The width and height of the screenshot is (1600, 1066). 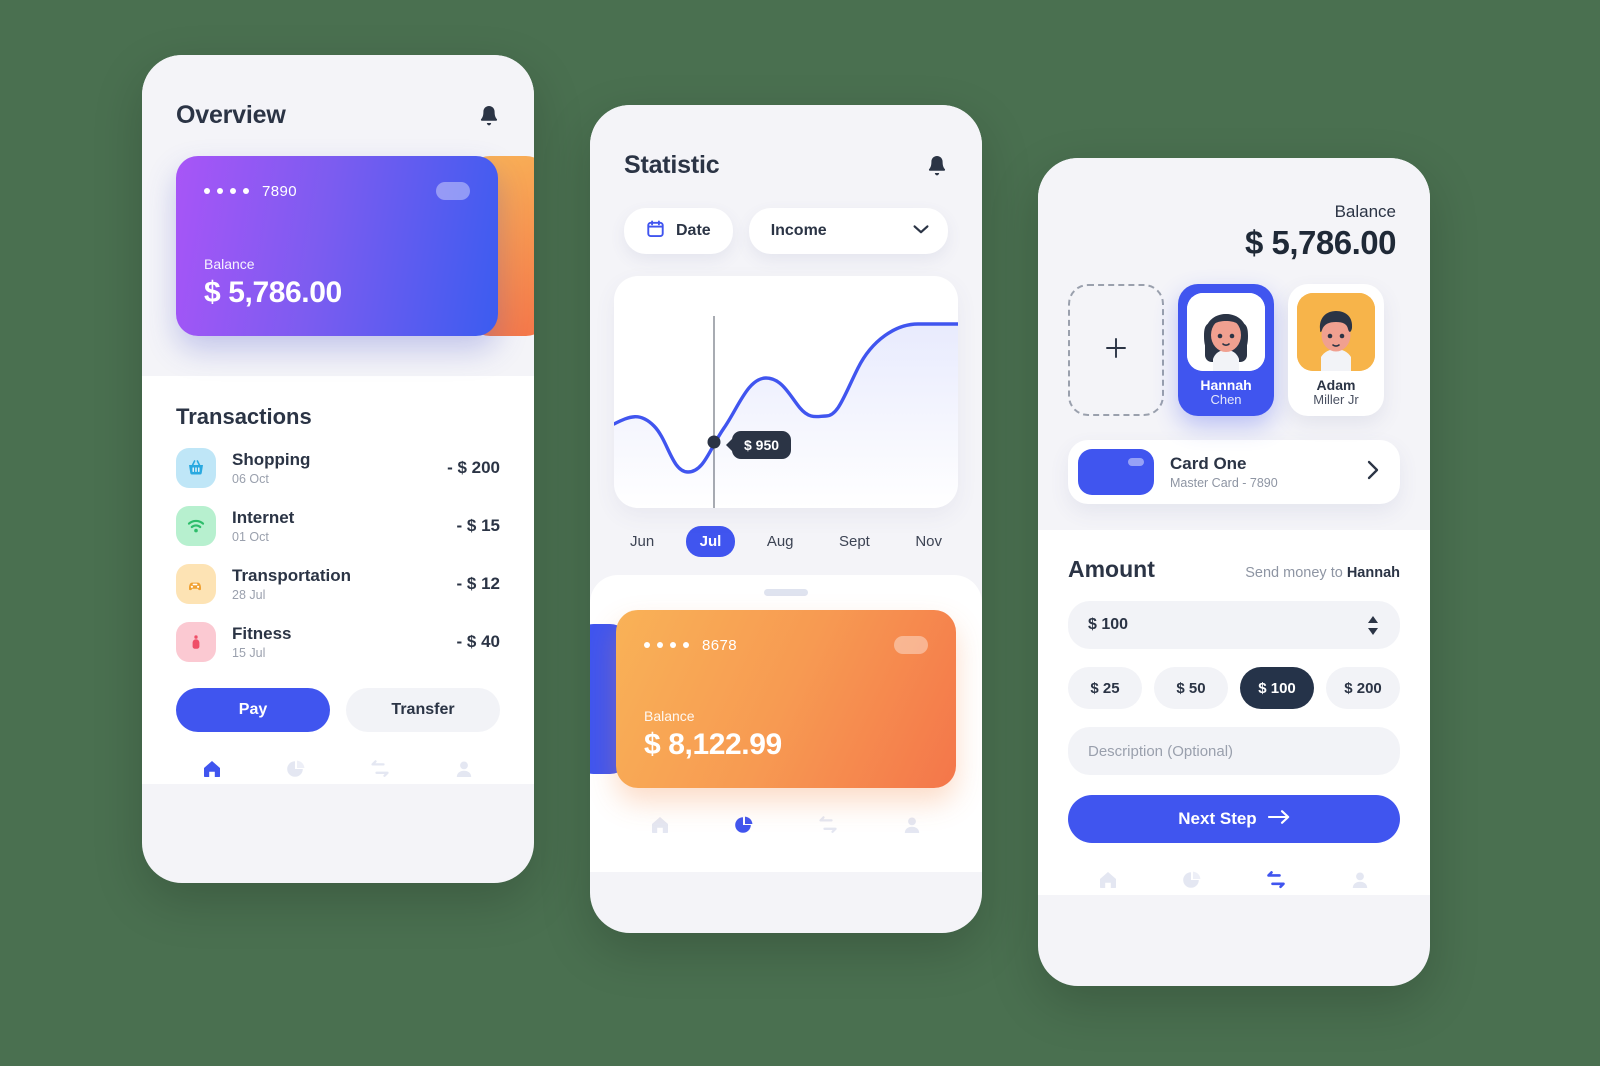 I want to click on amount-header: Amount Send money to Hannah, so click(x=1234, y=556).